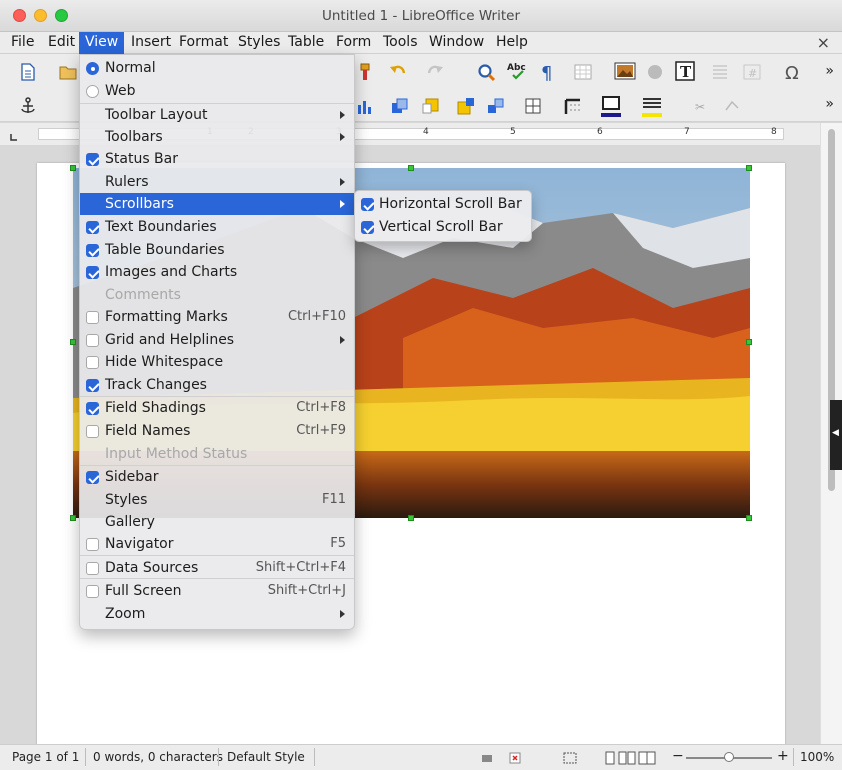 The image size is (842, 770). I want to click on view-menu-item-data-sources: Data Sources Shift+Ctrl+F4, so click(217, 568).